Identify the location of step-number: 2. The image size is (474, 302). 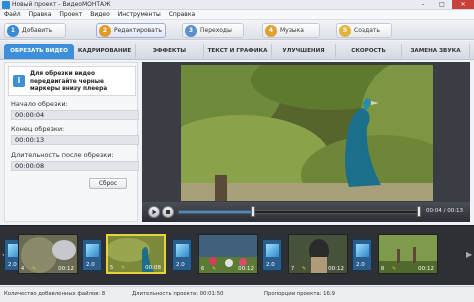
(105, 30).